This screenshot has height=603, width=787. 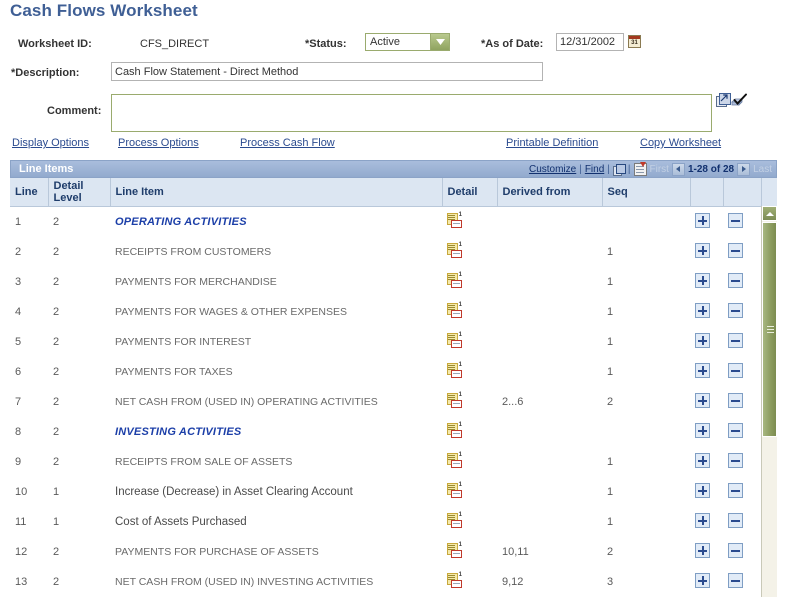 What do you see at coordinates (515, 552) in the screenshot?
I see `cell-derived-from: 10,11` at bounding box center [515, 552].